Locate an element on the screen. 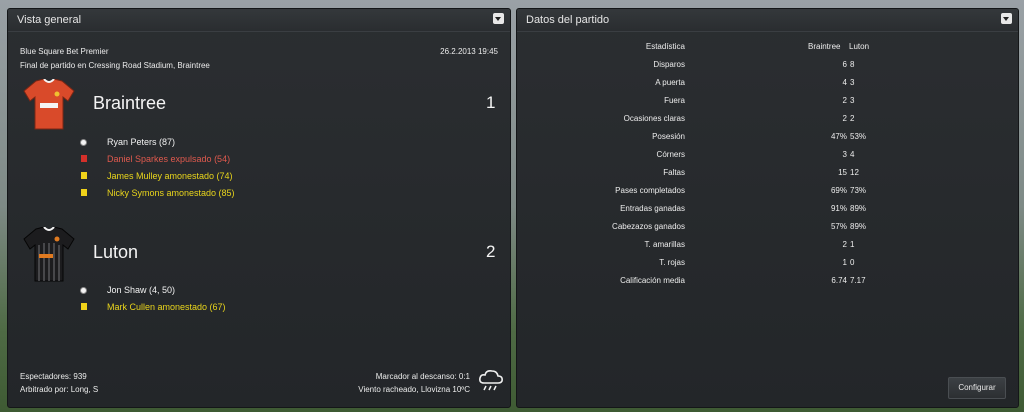 This screenshot has width=1024, height=412. overview-menu-dropdown-icon is located at coordinates (498, 18).